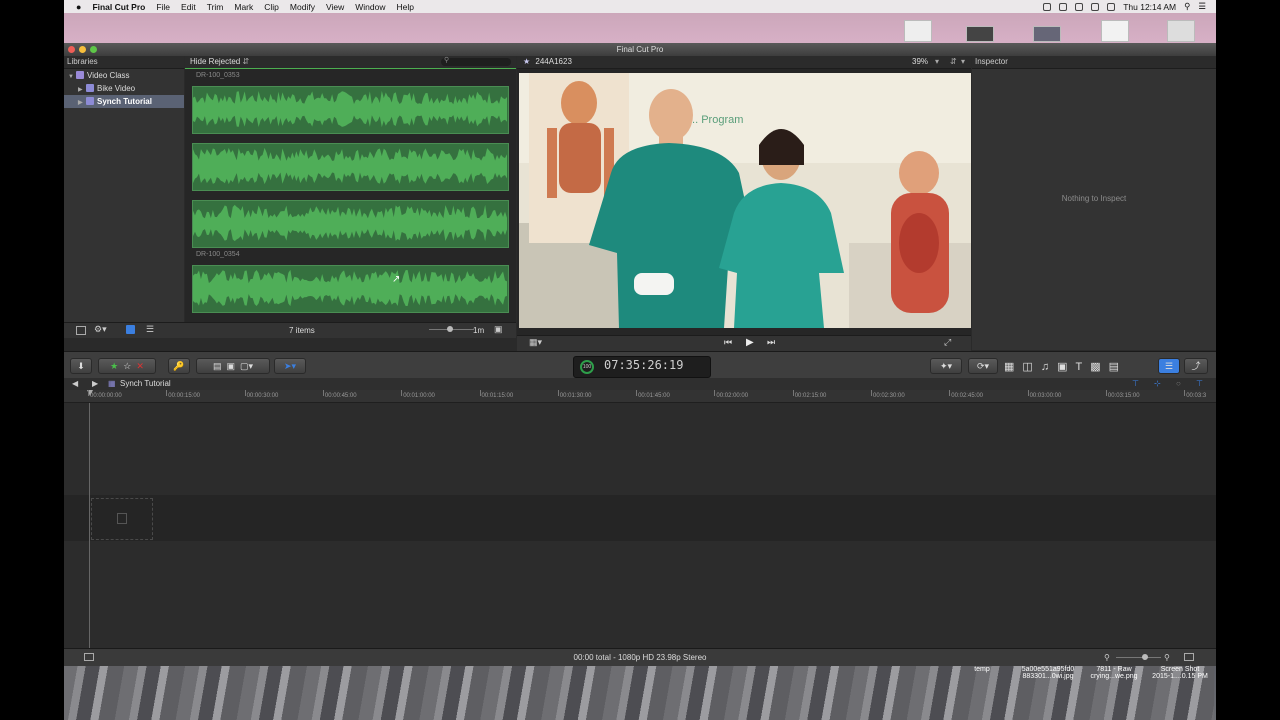 The width and height of the screenshot is (1280, 720). Describe the element at coordinates (124, 88) in the screenshot. I see `library-item-bike-video: ▶ Bike Video` at that location.